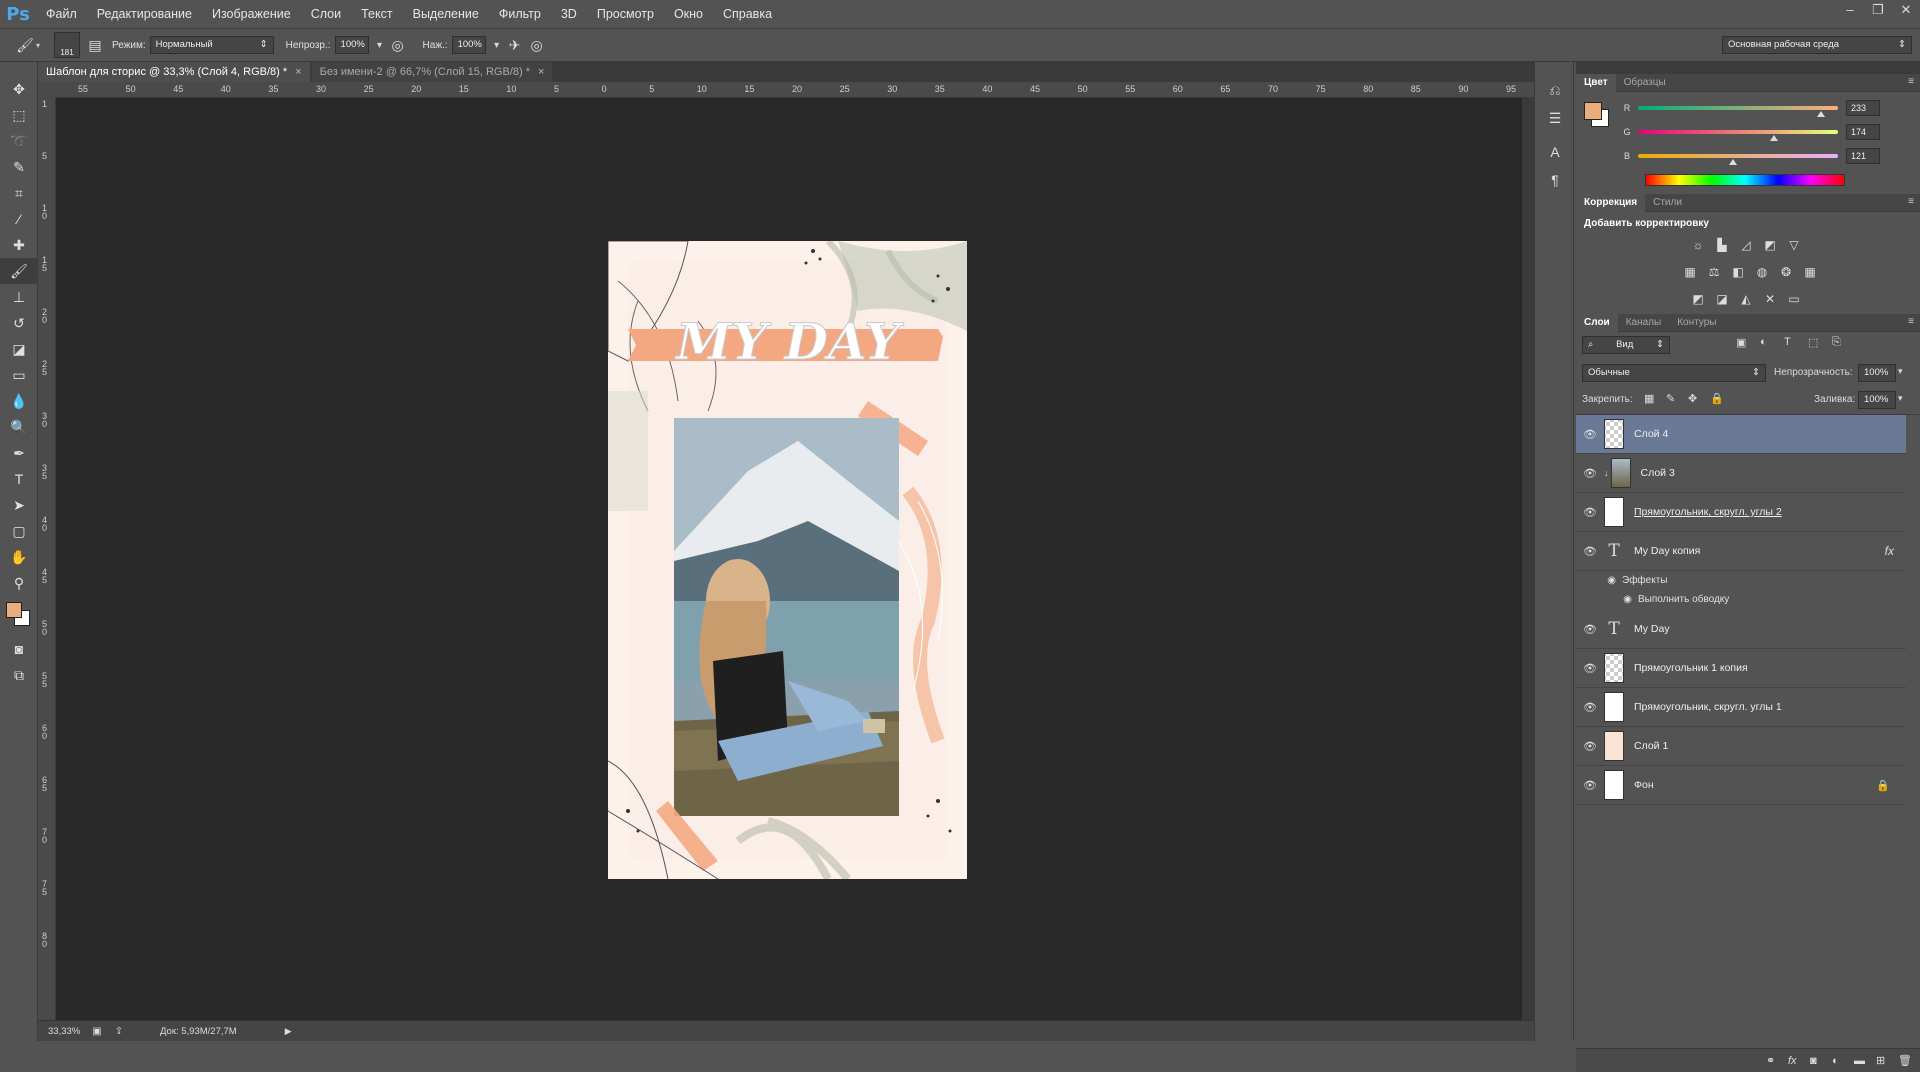 The height and width of the screenshot is (1072, 1920). What do you see at coordinates (1555, 180) in the screenshot?
I see `paragraph-panel-icon: ¶` at bounding box center [1555, 180].